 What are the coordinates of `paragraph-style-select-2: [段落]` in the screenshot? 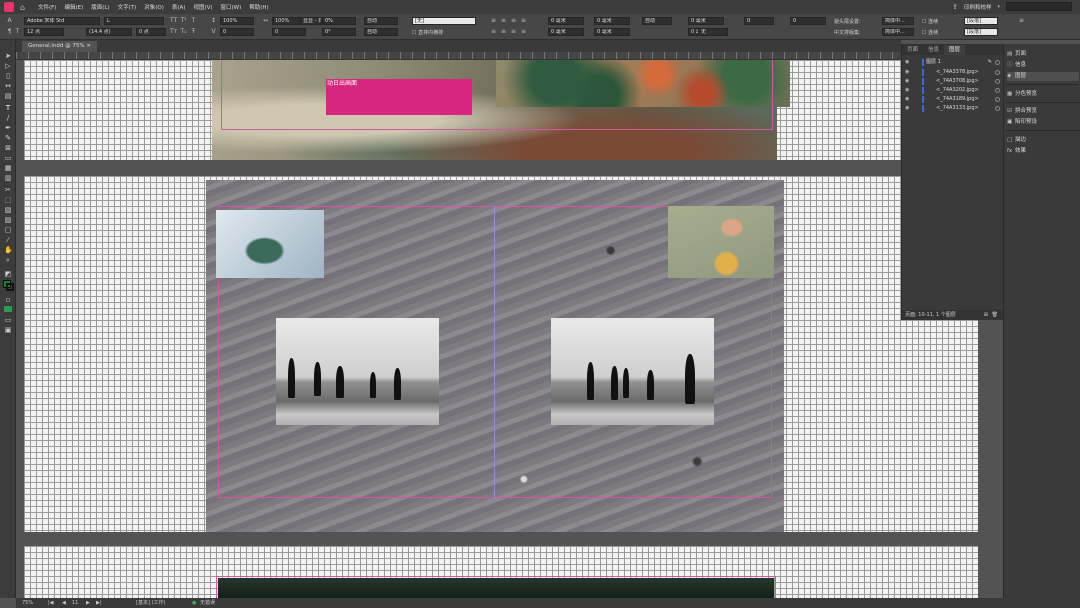 It's located at (981, 32).